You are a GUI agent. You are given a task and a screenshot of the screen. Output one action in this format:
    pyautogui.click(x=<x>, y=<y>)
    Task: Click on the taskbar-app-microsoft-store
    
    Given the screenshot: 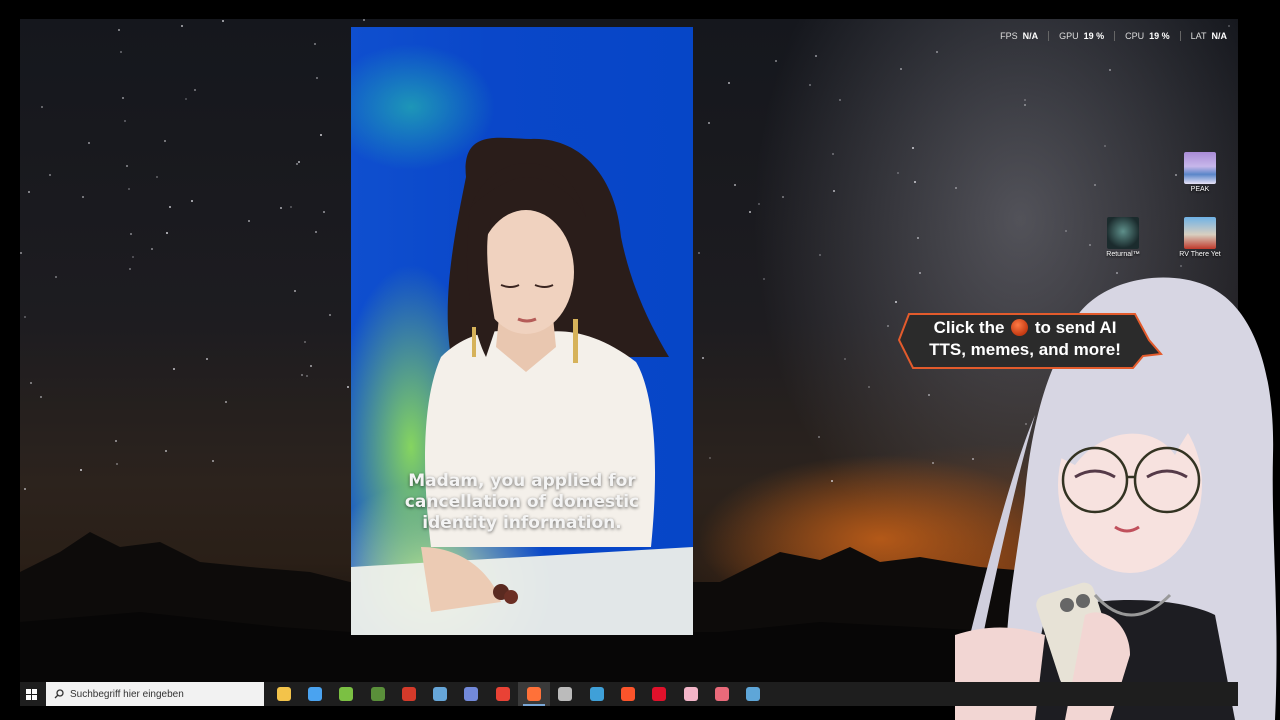 What is the action you would take?
    pyautogui.click(x=314, y=694)
    